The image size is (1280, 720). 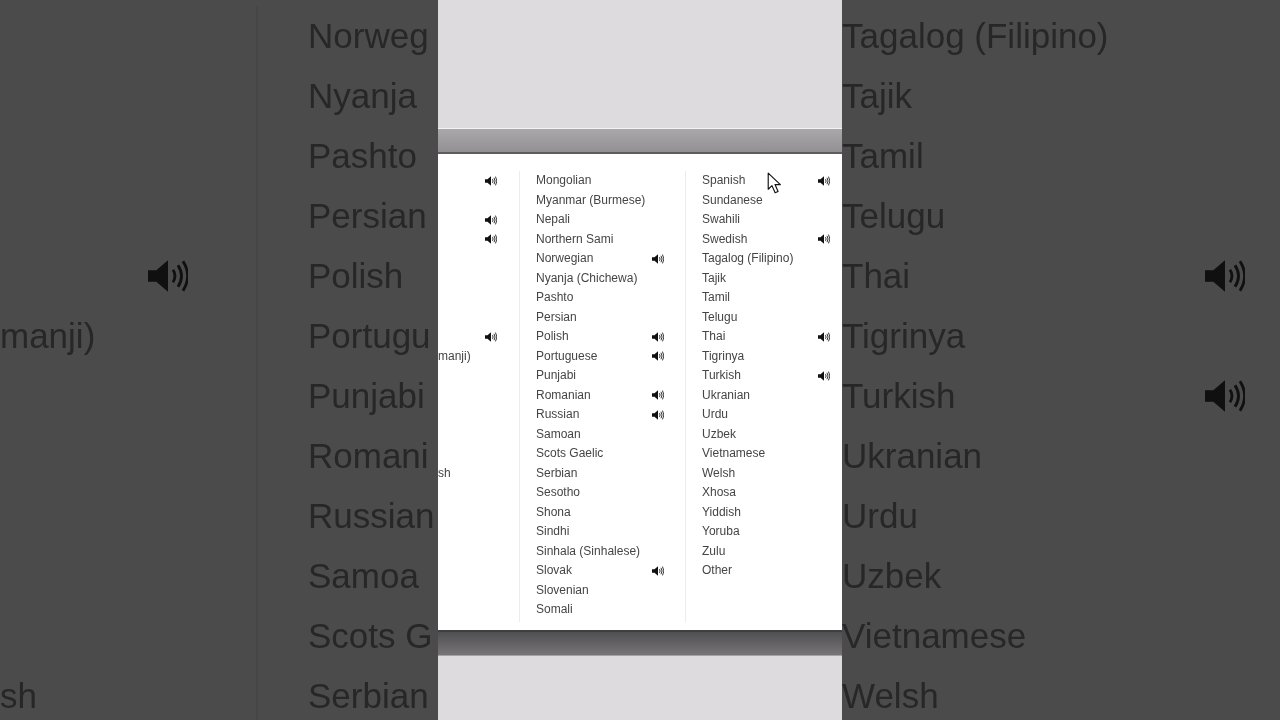 I want to click on language-option: Sesotho, so click(x=558, y=493).